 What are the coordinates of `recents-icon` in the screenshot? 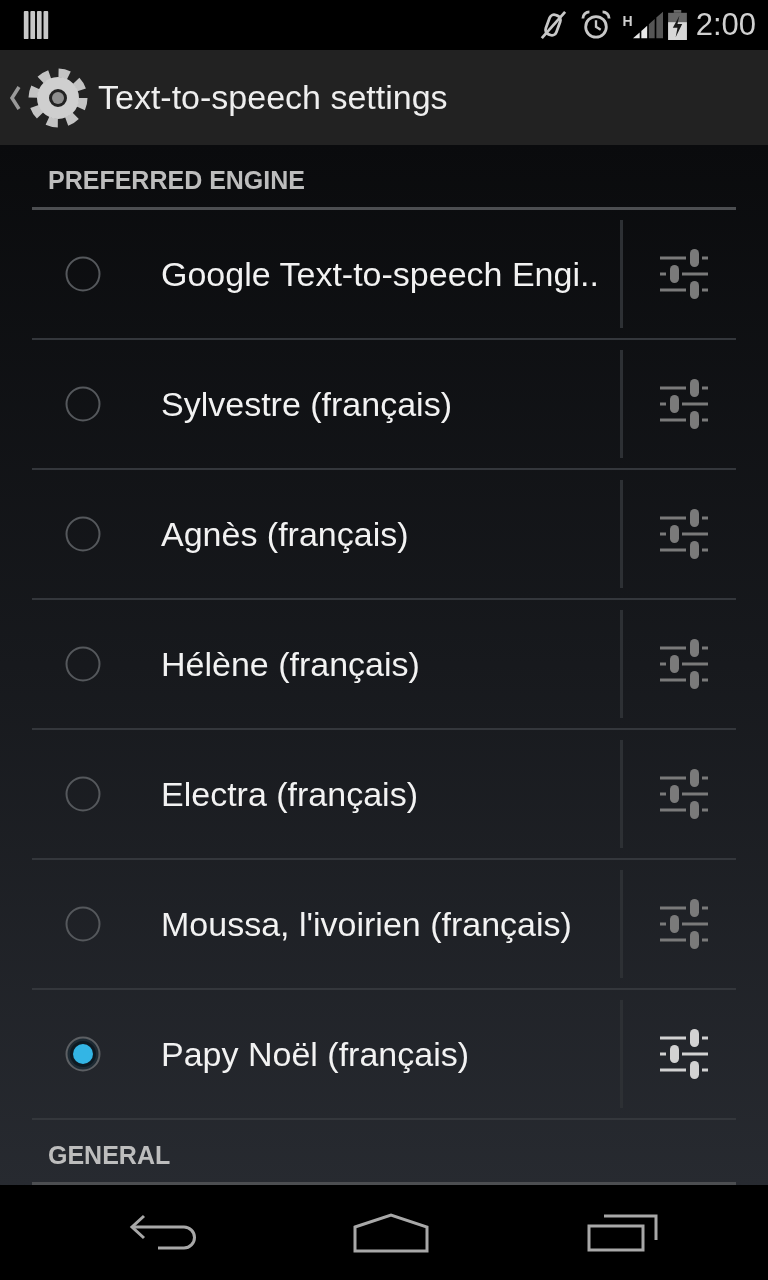 It's located at (623, 1232).